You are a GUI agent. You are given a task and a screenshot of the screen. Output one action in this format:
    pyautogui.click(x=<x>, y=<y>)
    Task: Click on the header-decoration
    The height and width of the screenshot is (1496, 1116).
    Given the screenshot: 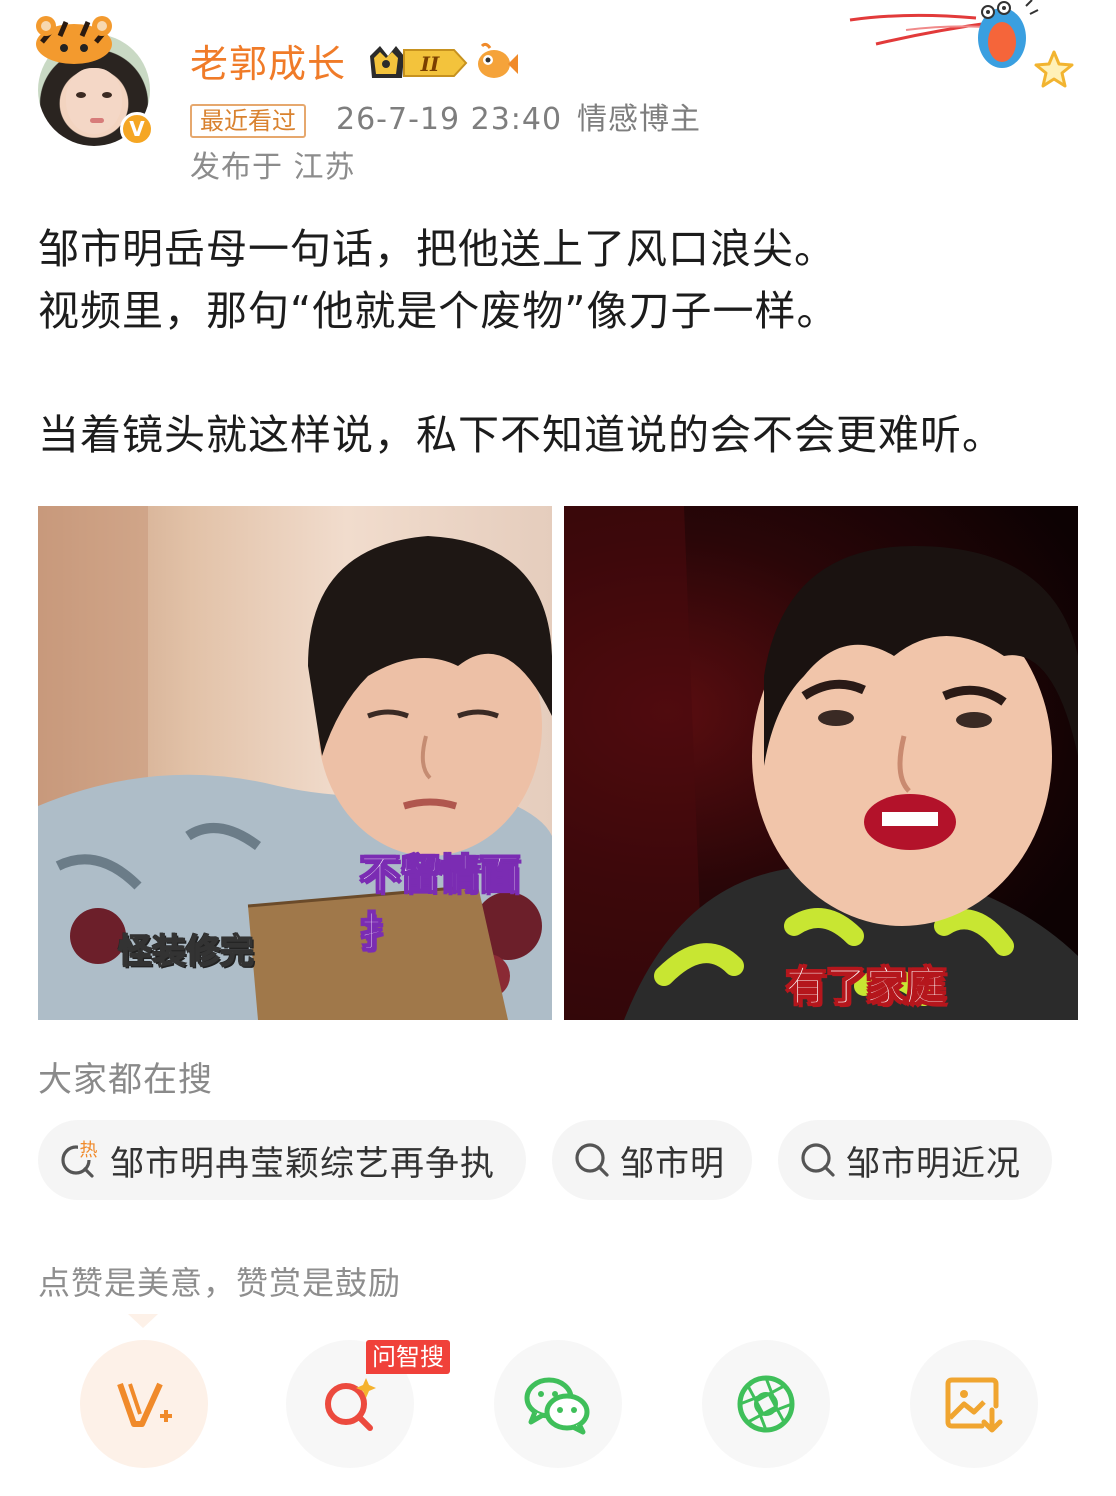 What is the action you would take?
    pyautogui.click(x=961, y=44)
    